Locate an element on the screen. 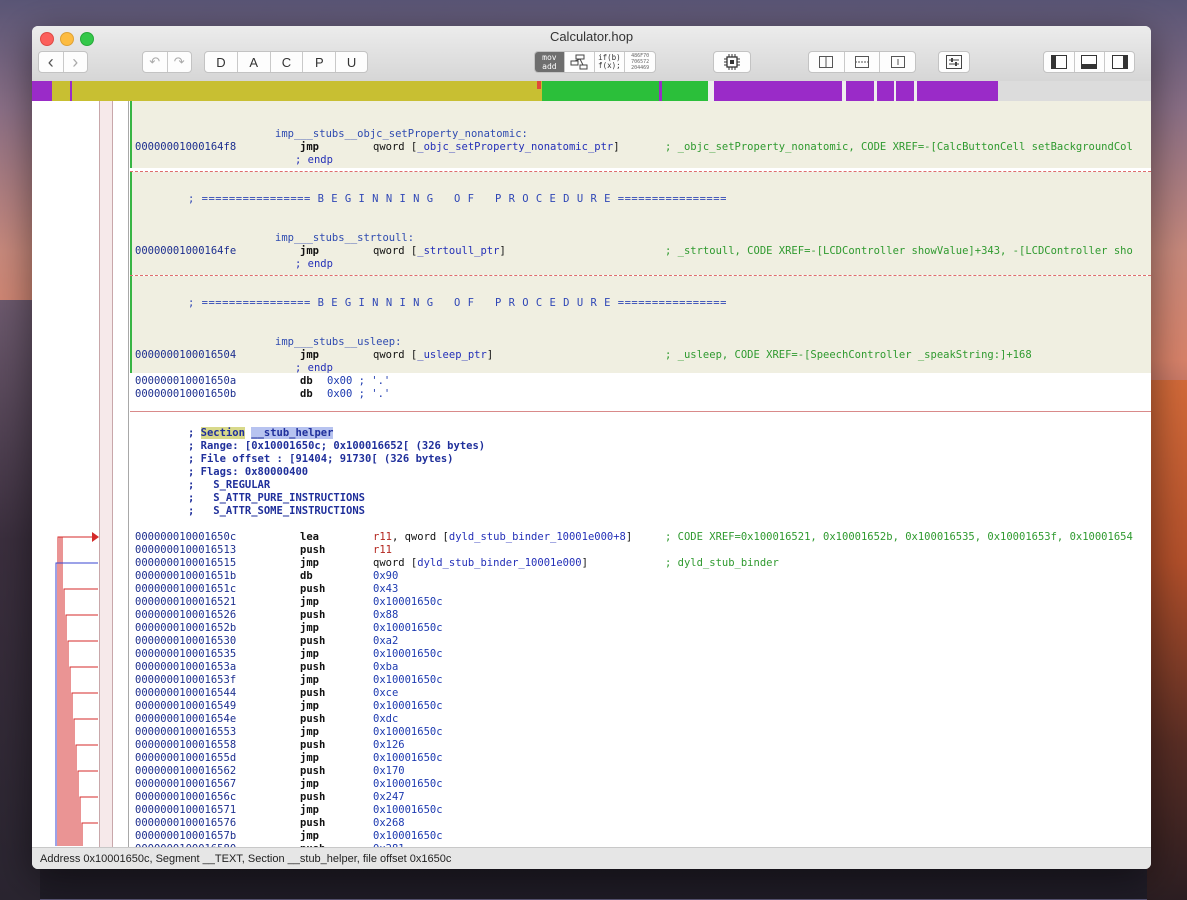 This screenshot has height=900, width=1187. address: 00000001000164f8 is located at coordinates (186, 147).